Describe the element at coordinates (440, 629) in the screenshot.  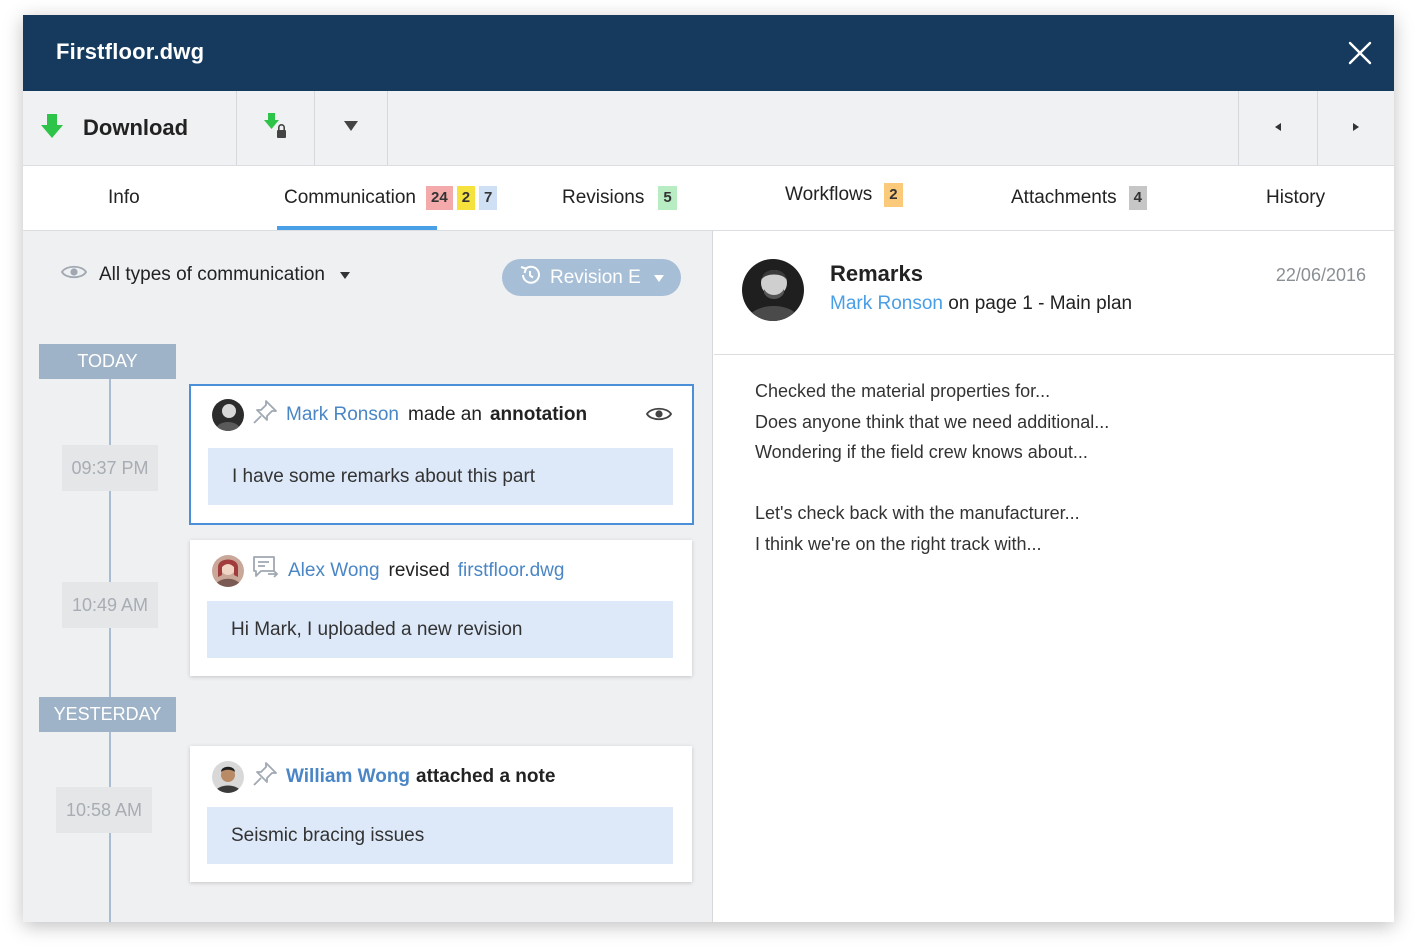
I see `message-body: Hi Mark, I uploaded a new revision` at that location.